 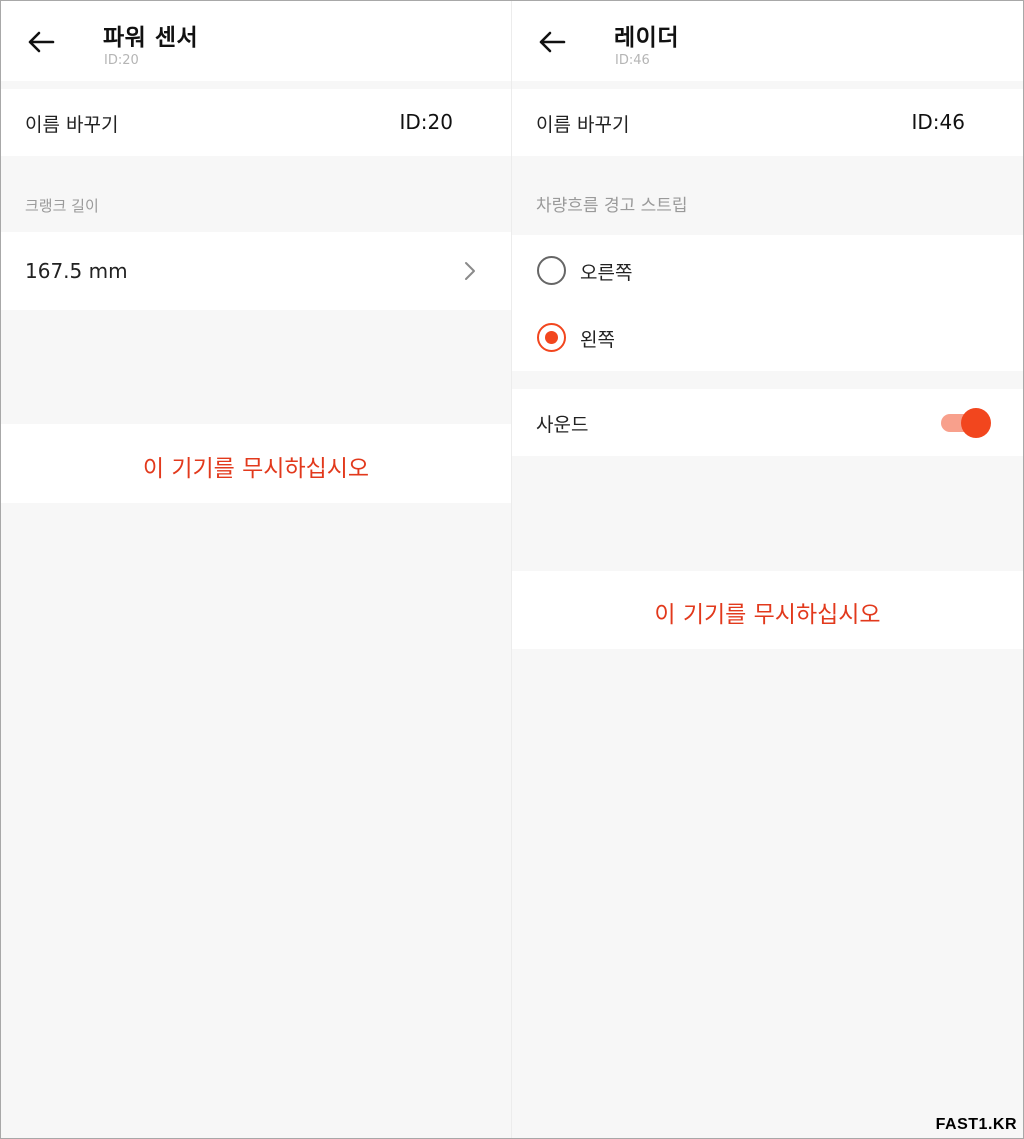 What do you see at coordinates (121, 60) in the screenshot?
I see `page-subtitle: ID:20` at bounding box center [121, 60].